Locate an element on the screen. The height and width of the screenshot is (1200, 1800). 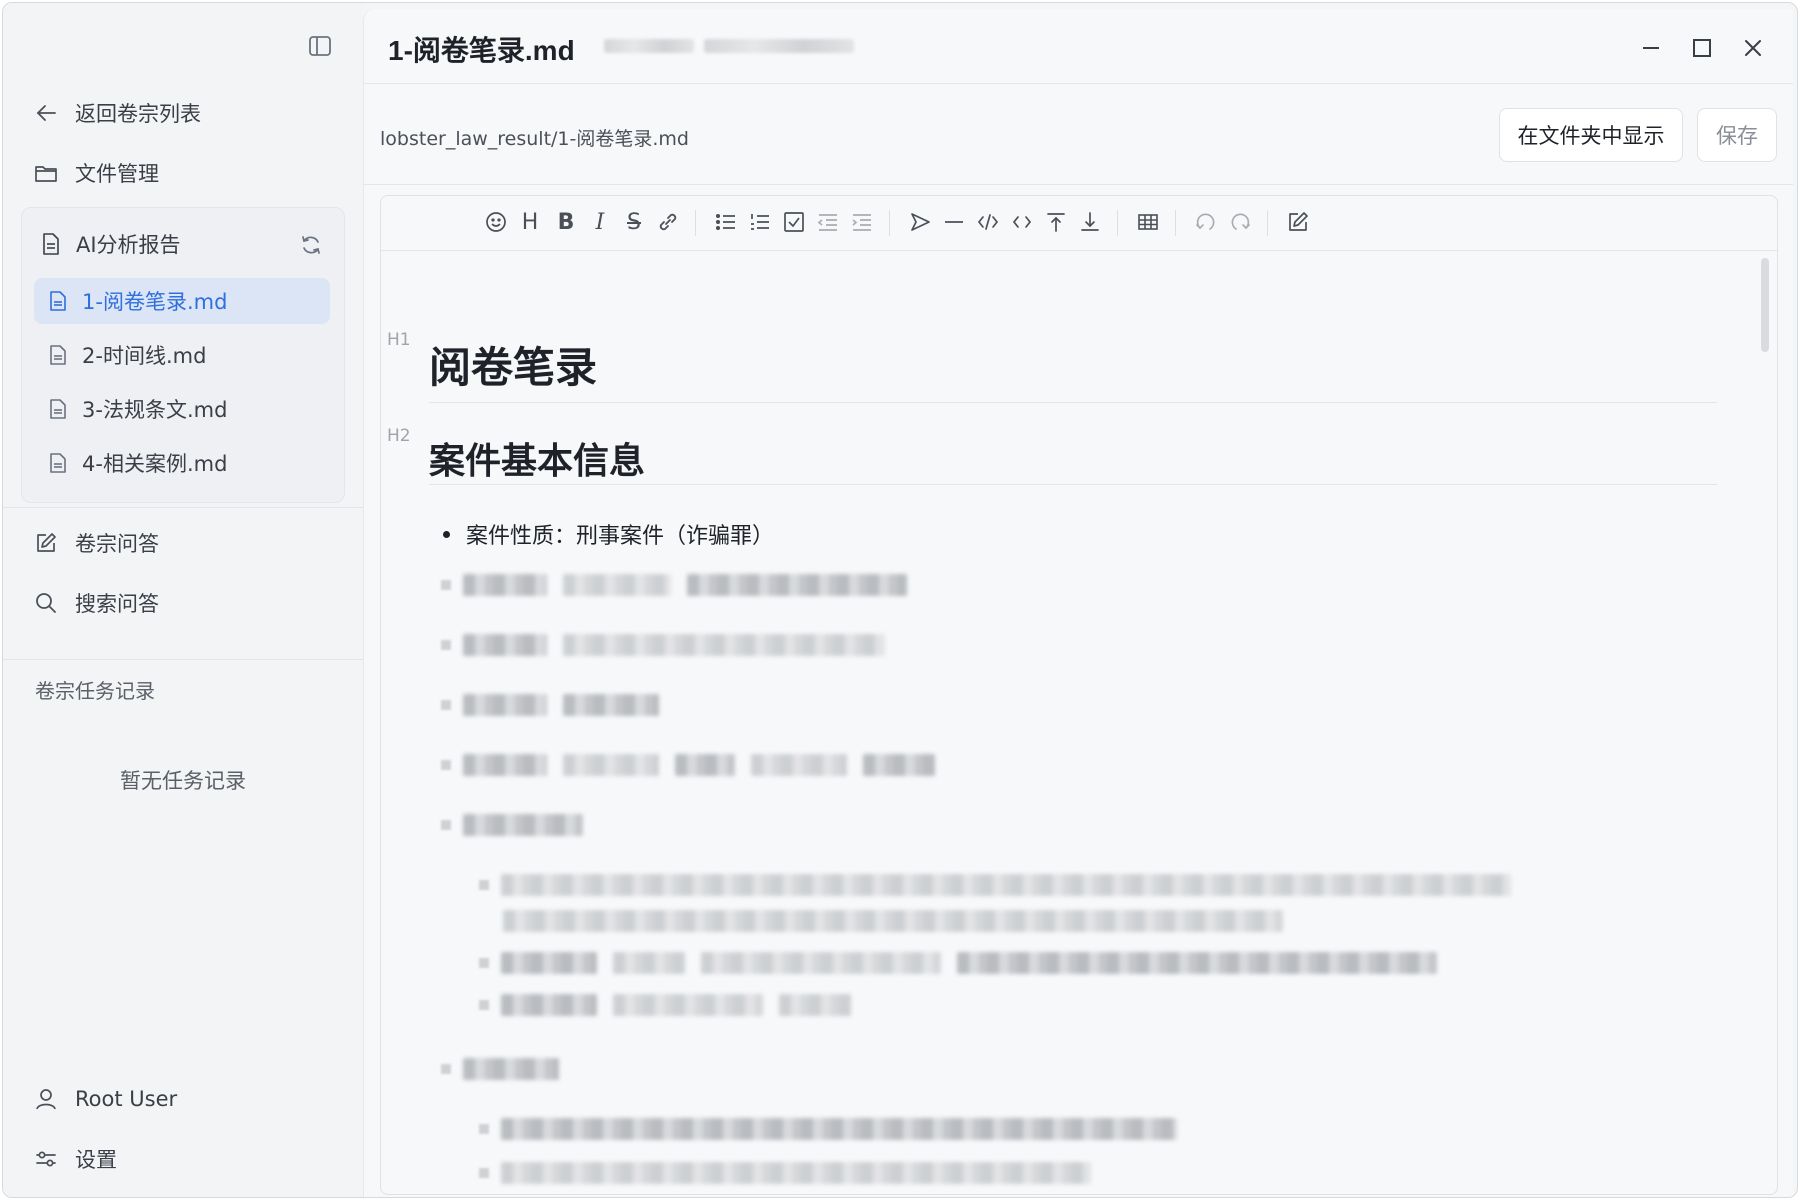
bold-icon: B is located at coordinates (566, 222).